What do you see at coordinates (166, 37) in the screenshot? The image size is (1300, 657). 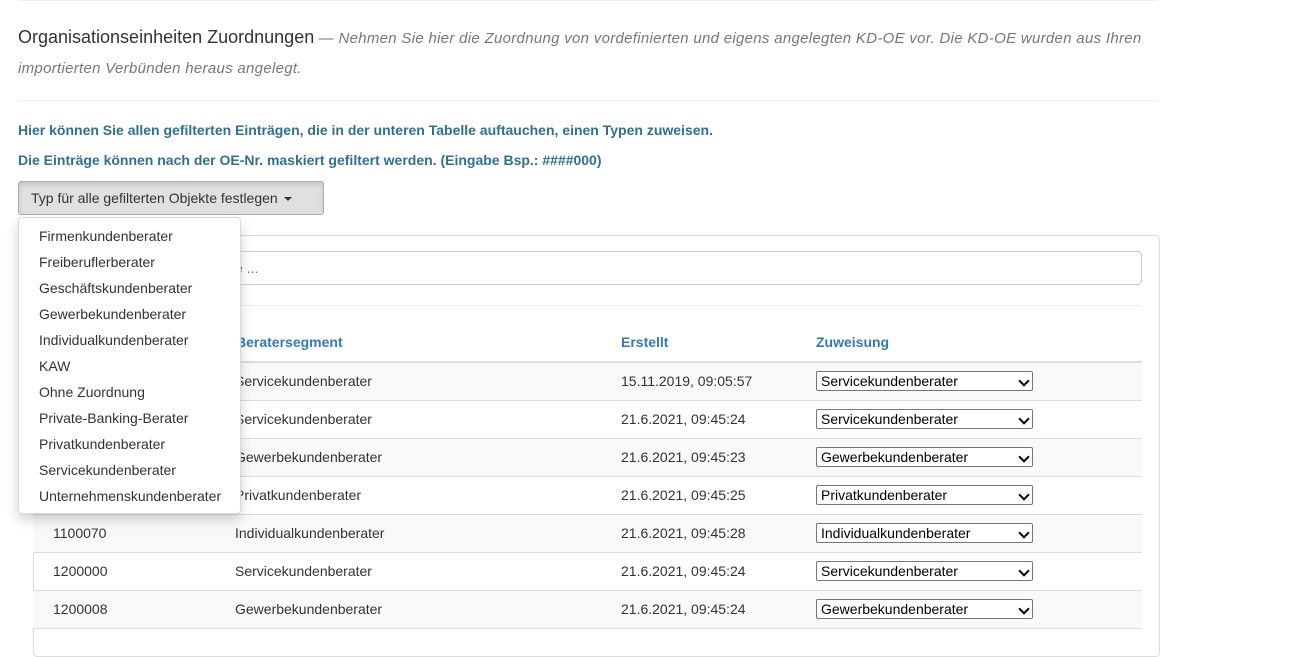 I see `page-title: Organisationseinheiten Zuordnungen` at bounding box center [166, 37].